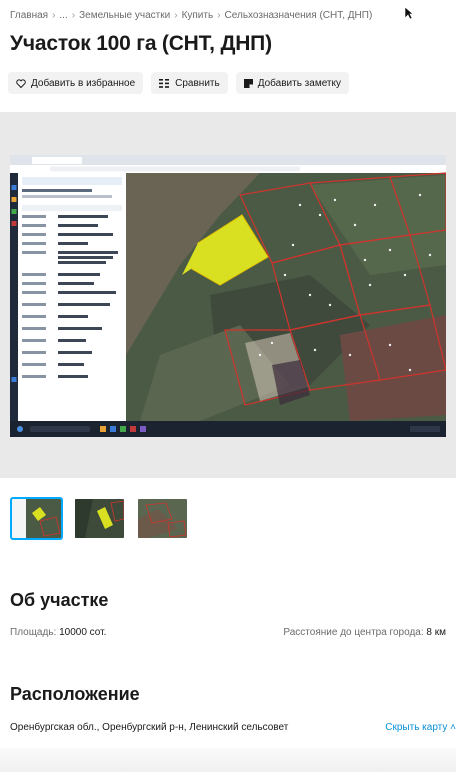 The height and width of the screenshot is (772, 456). I want to click on distance-label: Расстояние до центра города:, so click(353, 632).